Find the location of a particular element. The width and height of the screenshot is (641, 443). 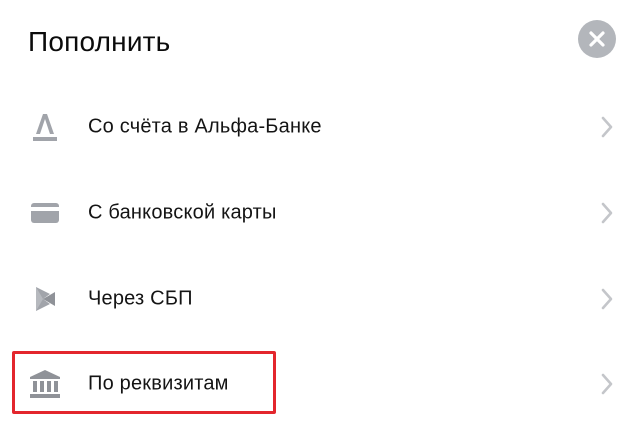

page-title: Пополнить is located at coordinates (99, 41).